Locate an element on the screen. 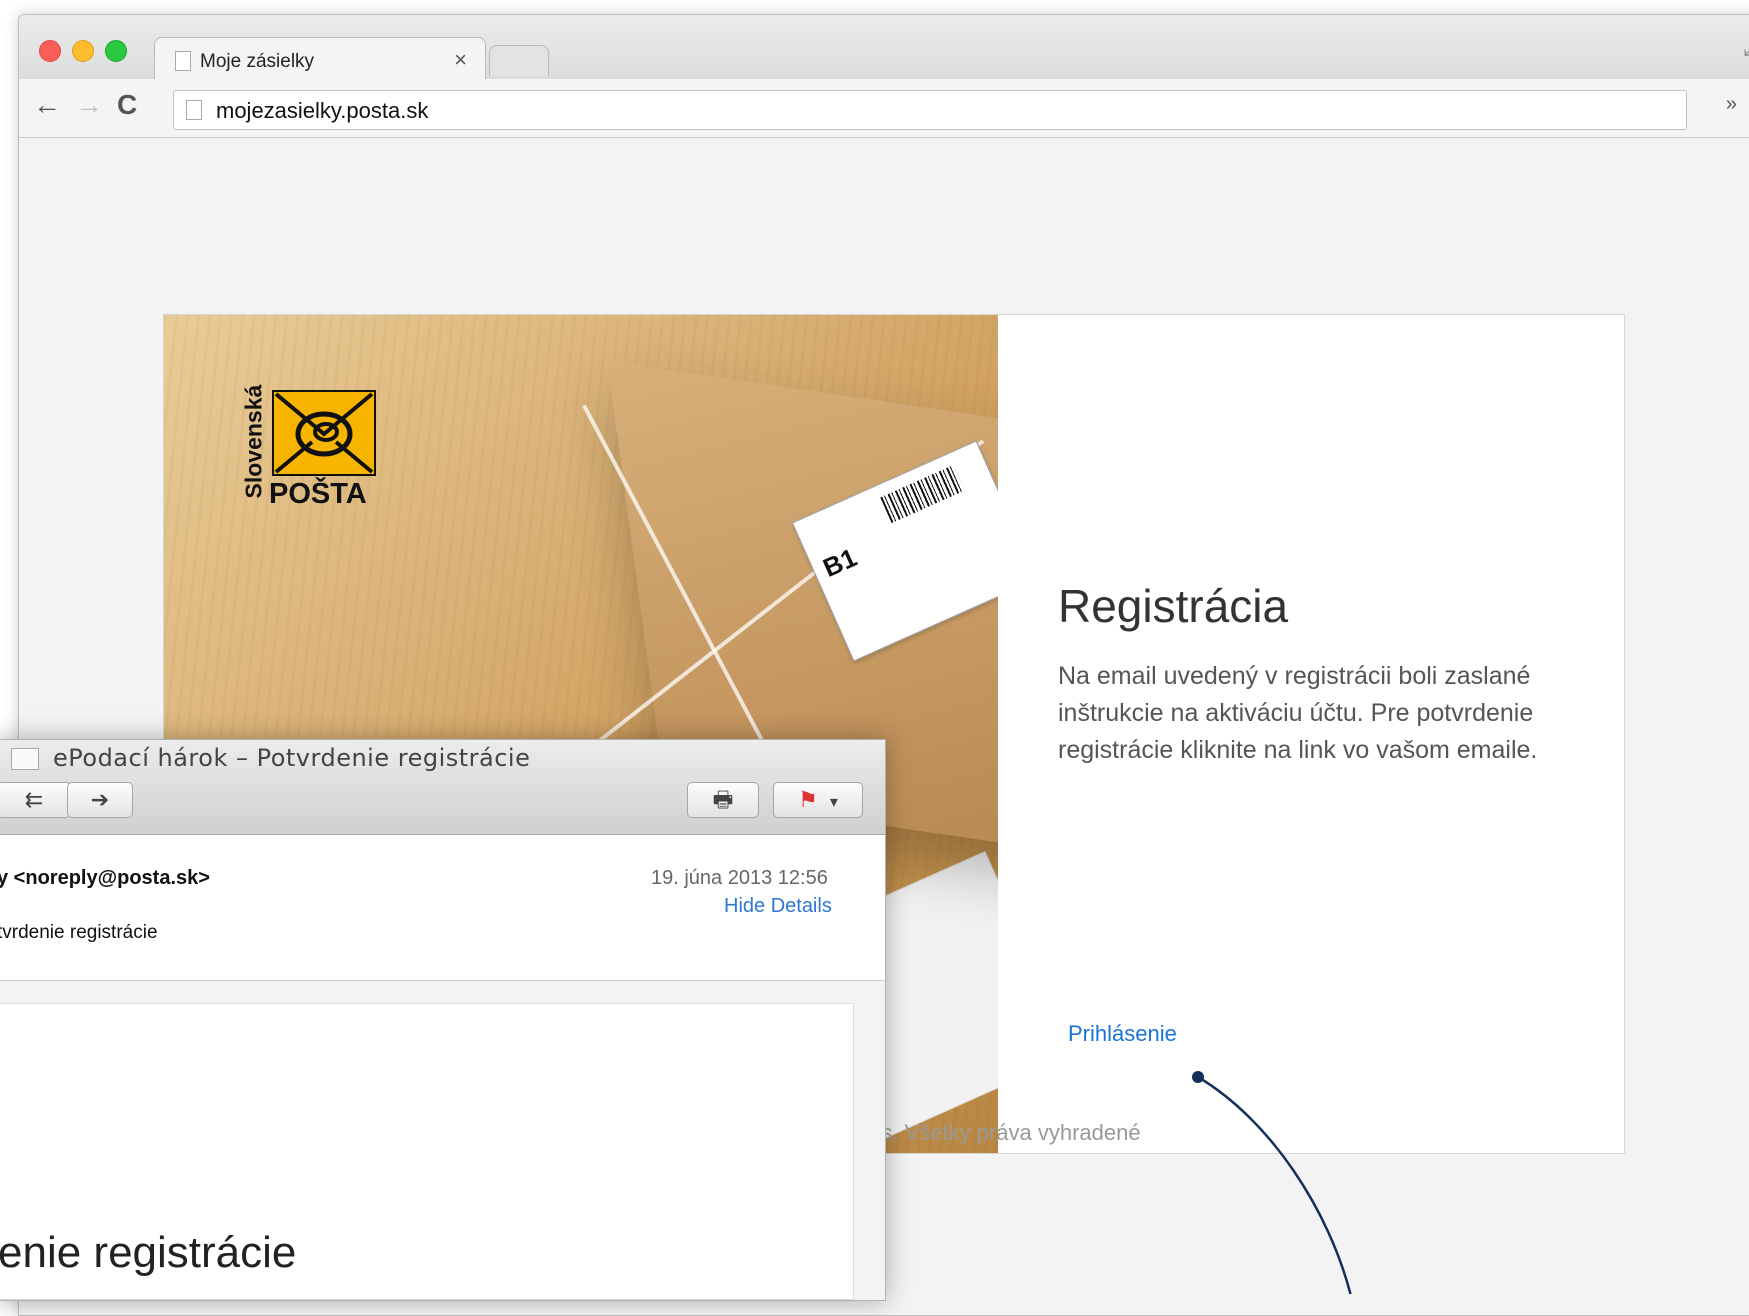 The image size is (1749, 1316). chevron-down-icon: ▾ is located at coordinates (834, 802).